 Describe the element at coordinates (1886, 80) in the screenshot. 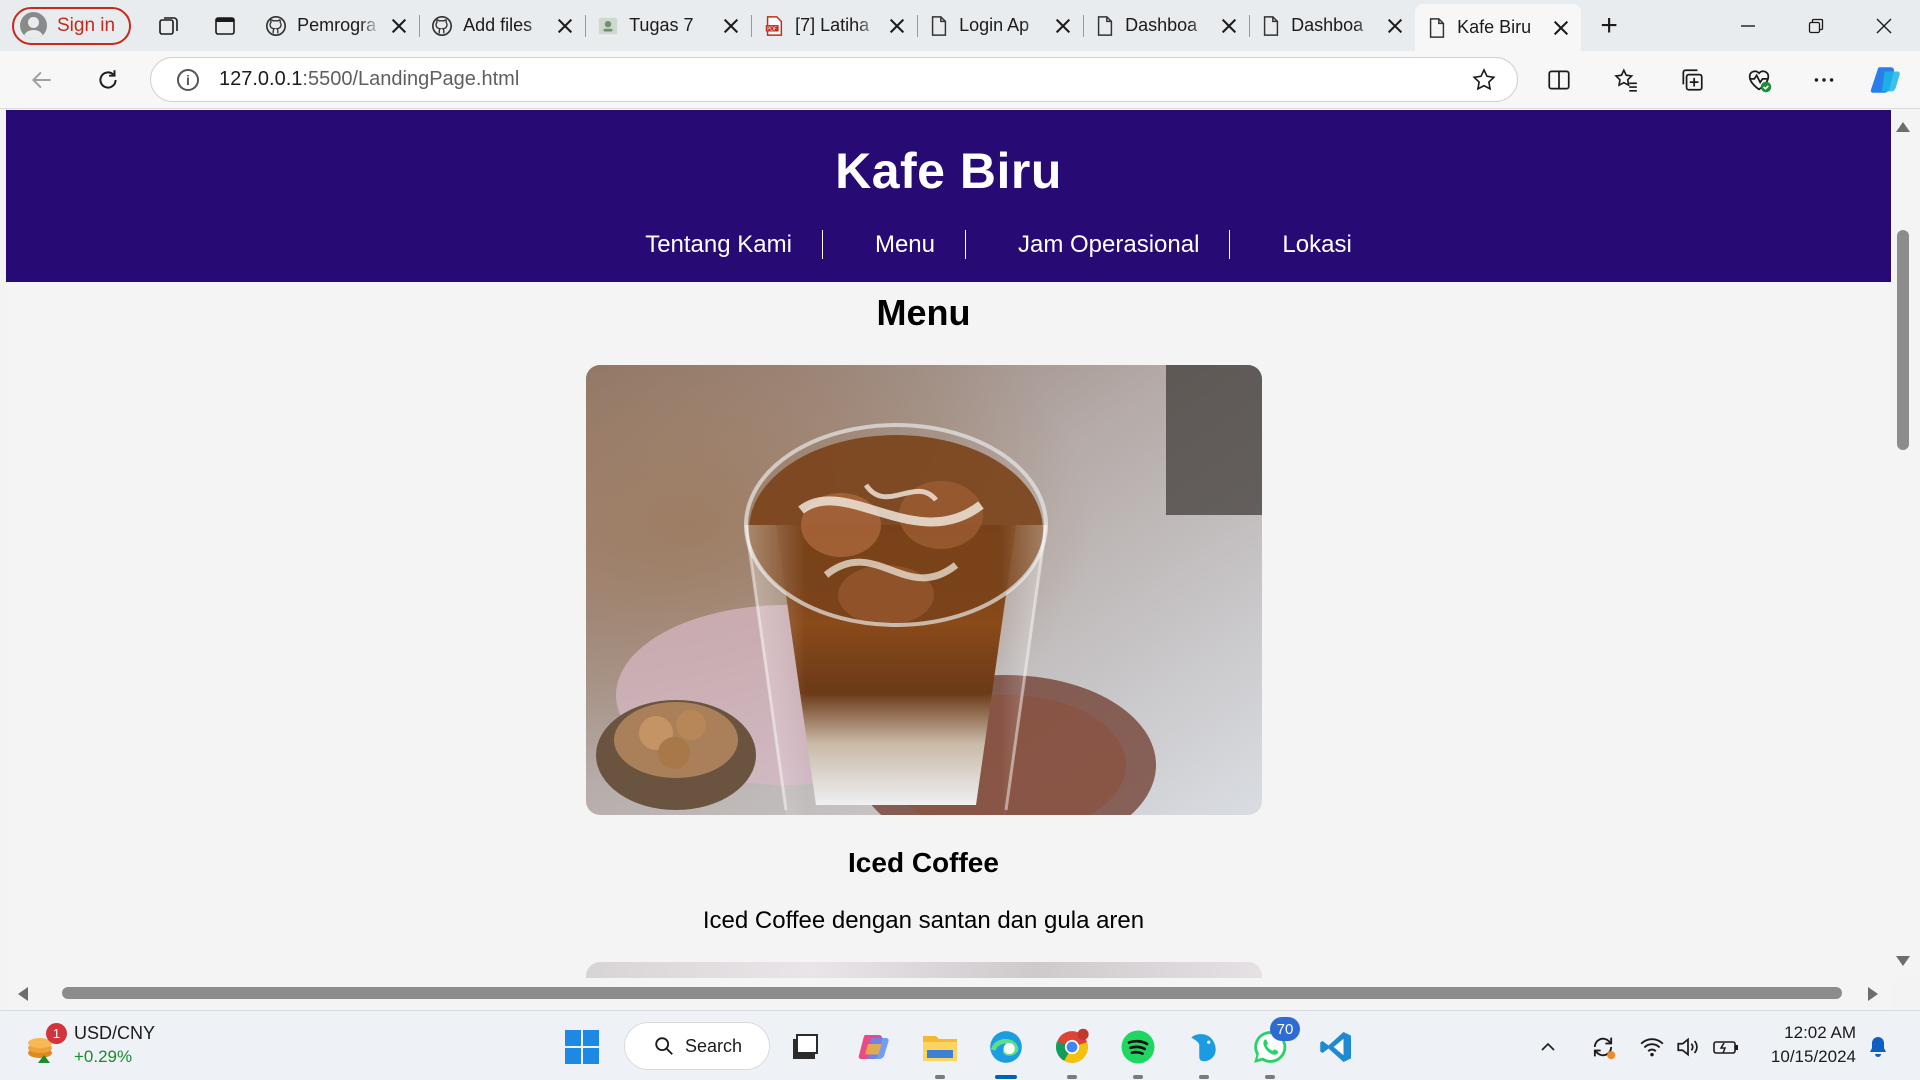

I see `copilot-button` at that location.